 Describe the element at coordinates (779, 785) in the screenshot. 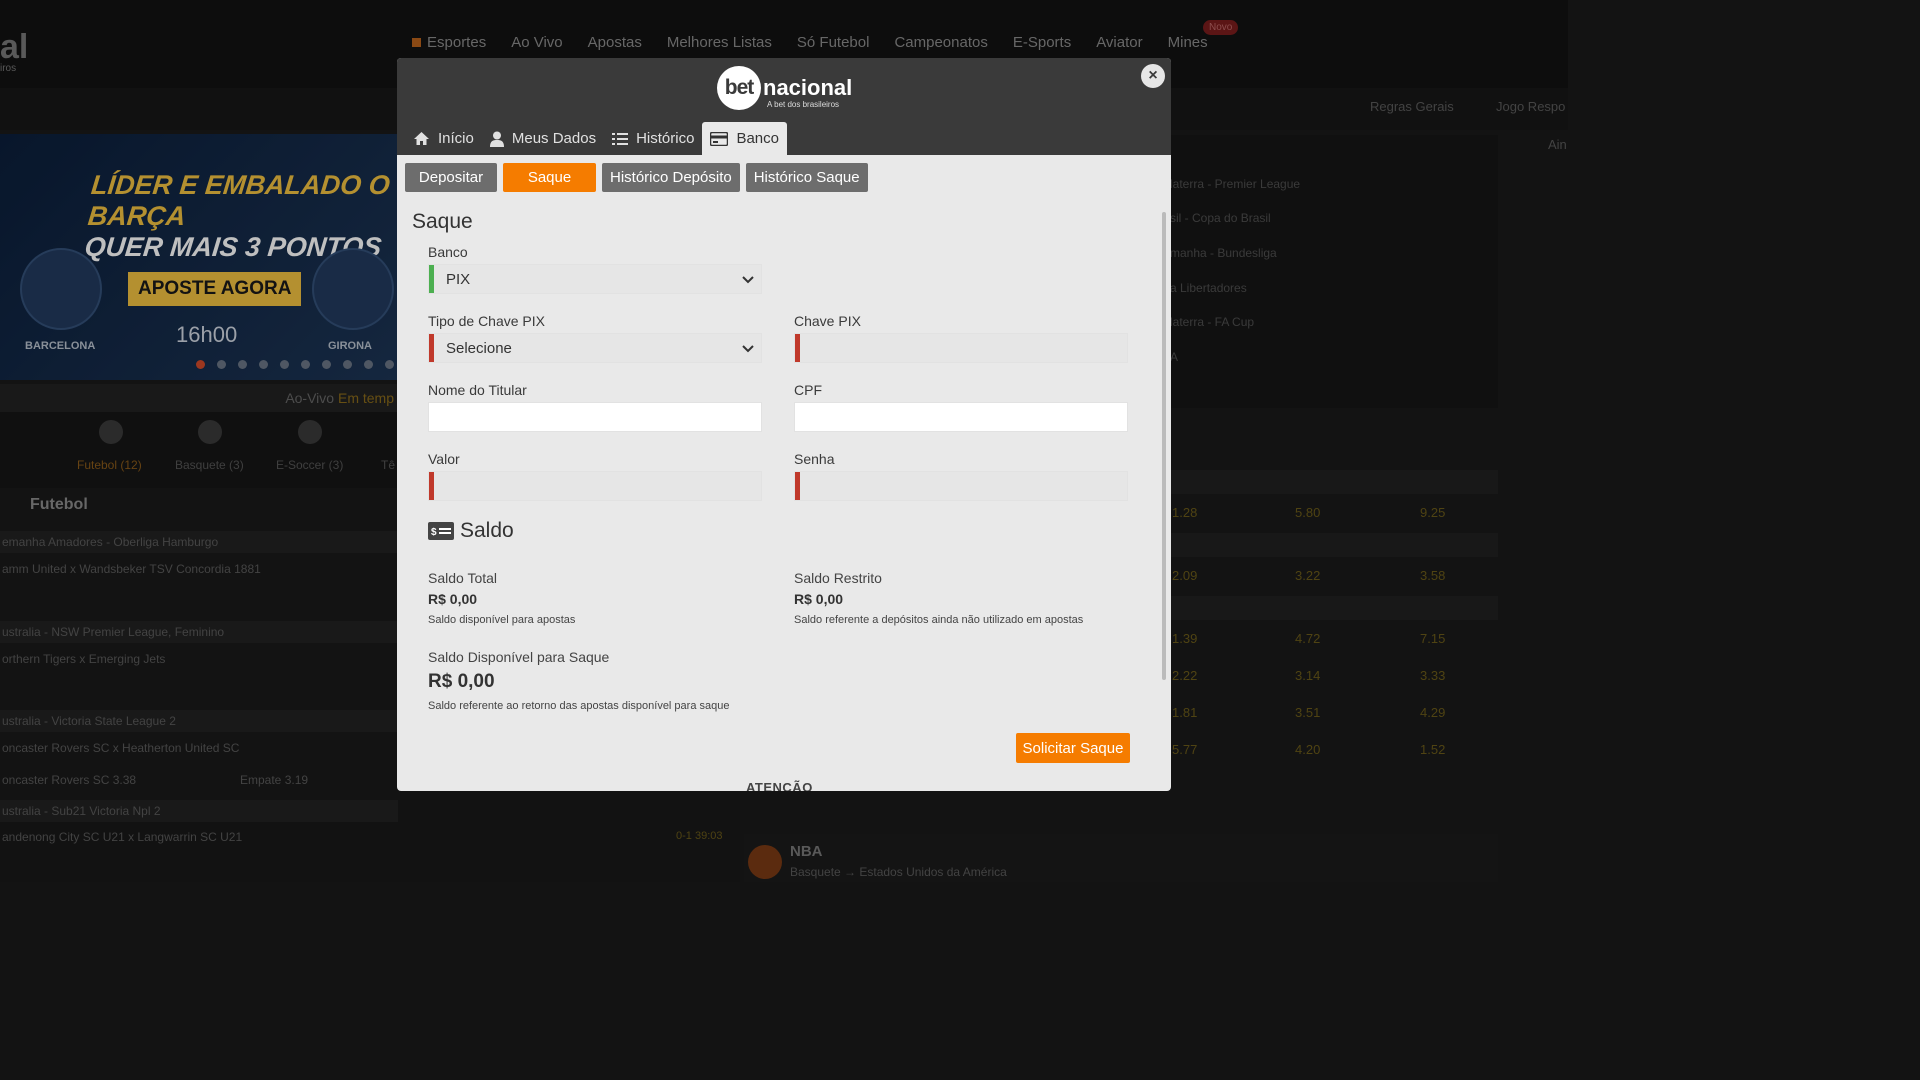

I see `atencao-heading: ATENÇÃO` at that location.